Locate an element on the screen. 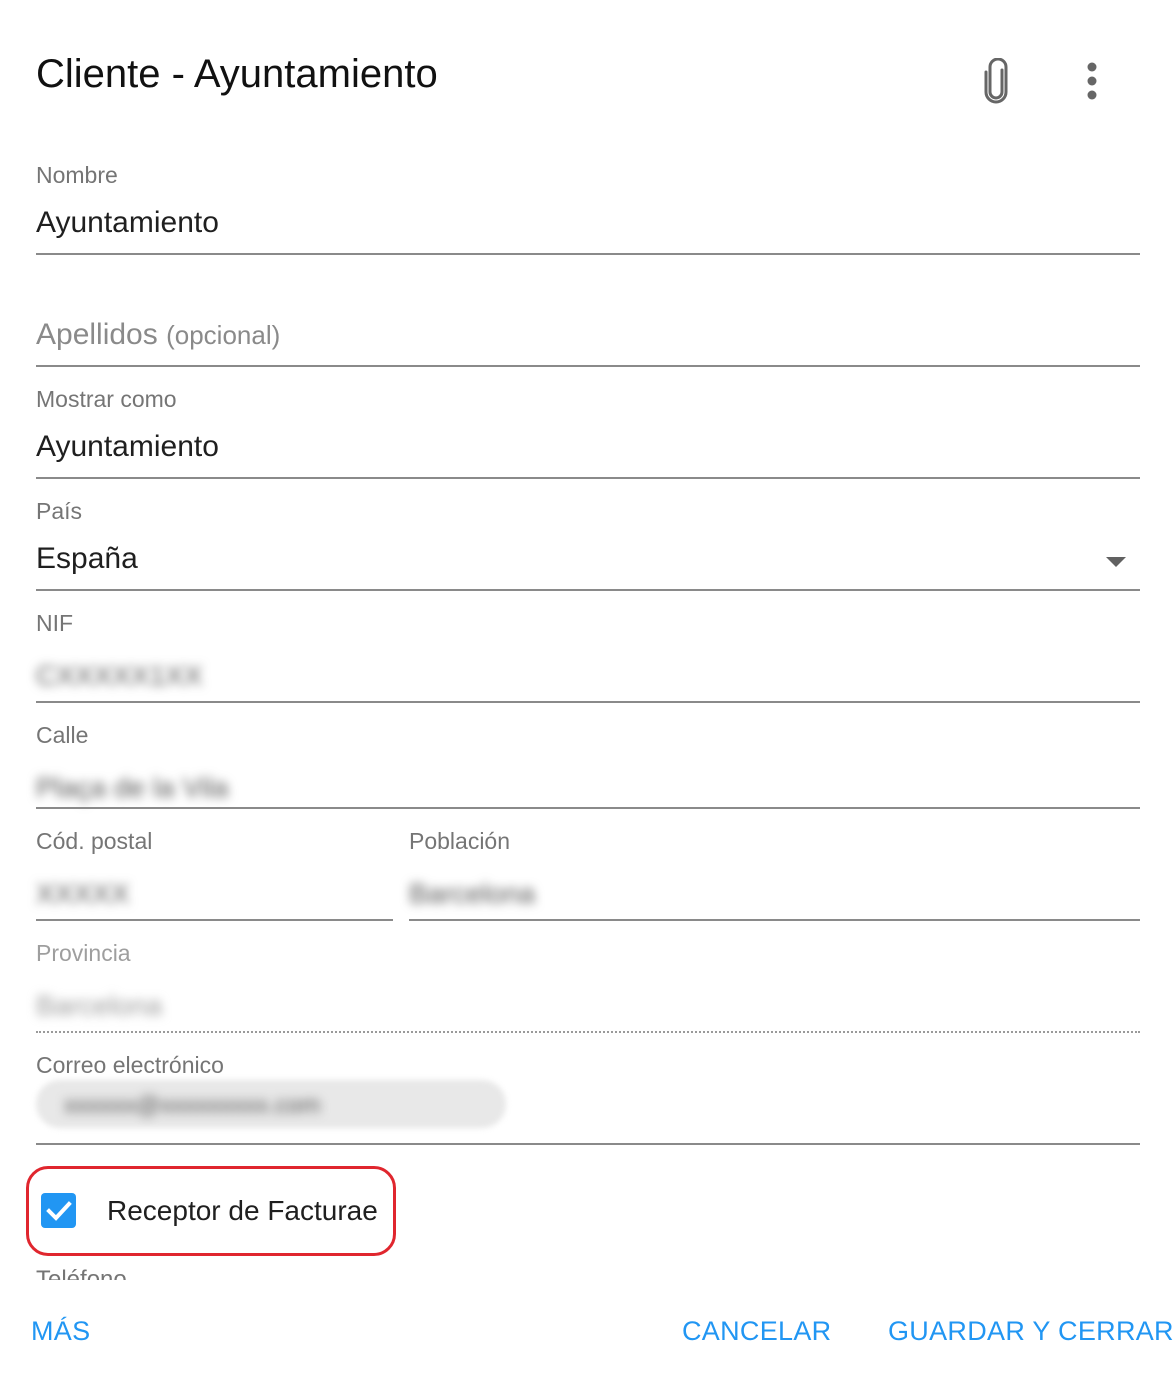 The image size is (1176, 1384). cod-postal-underline is located at coordinates (214, 920).